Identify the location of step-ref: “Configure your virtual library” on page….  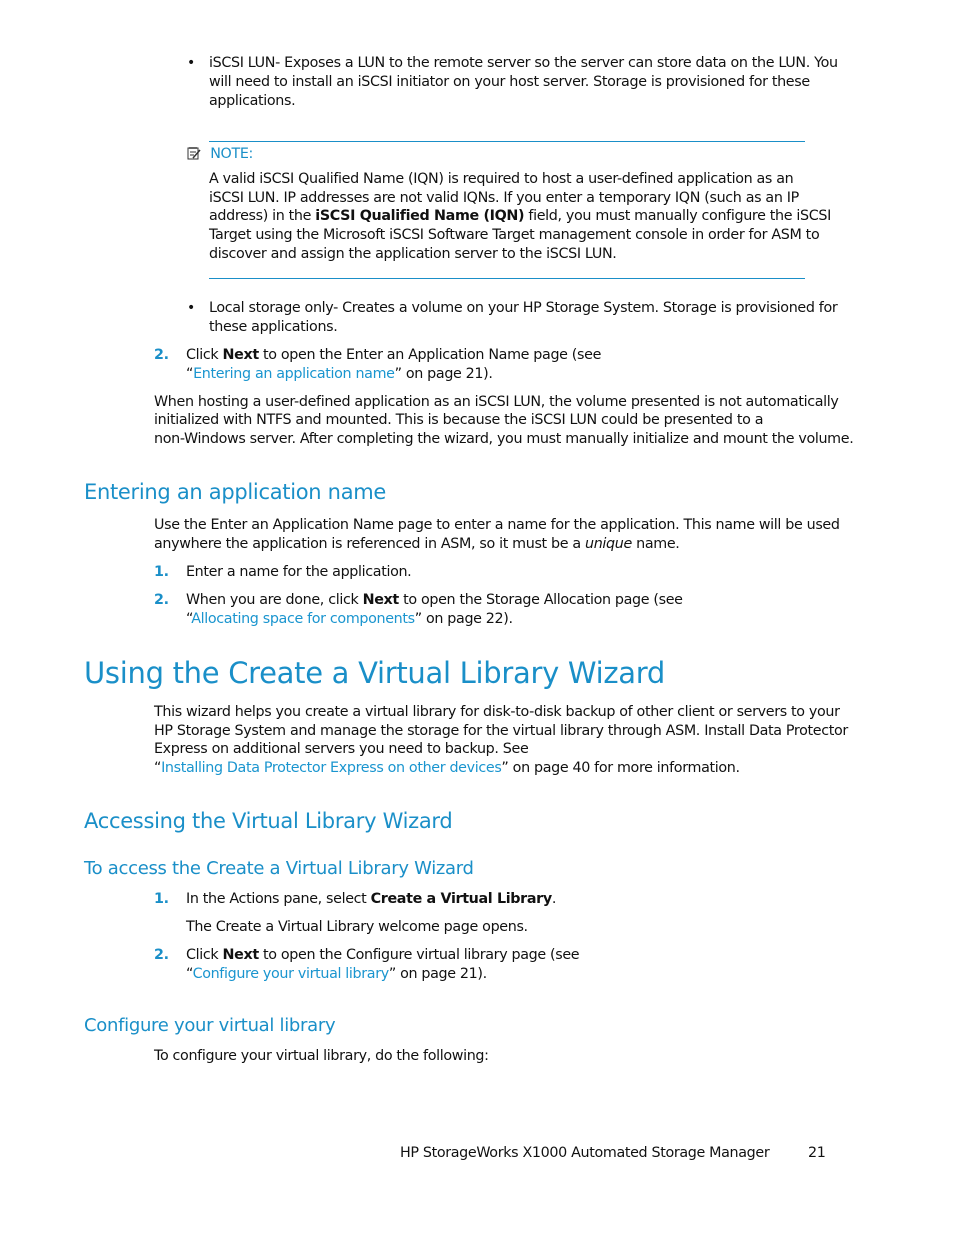
(336, 974).